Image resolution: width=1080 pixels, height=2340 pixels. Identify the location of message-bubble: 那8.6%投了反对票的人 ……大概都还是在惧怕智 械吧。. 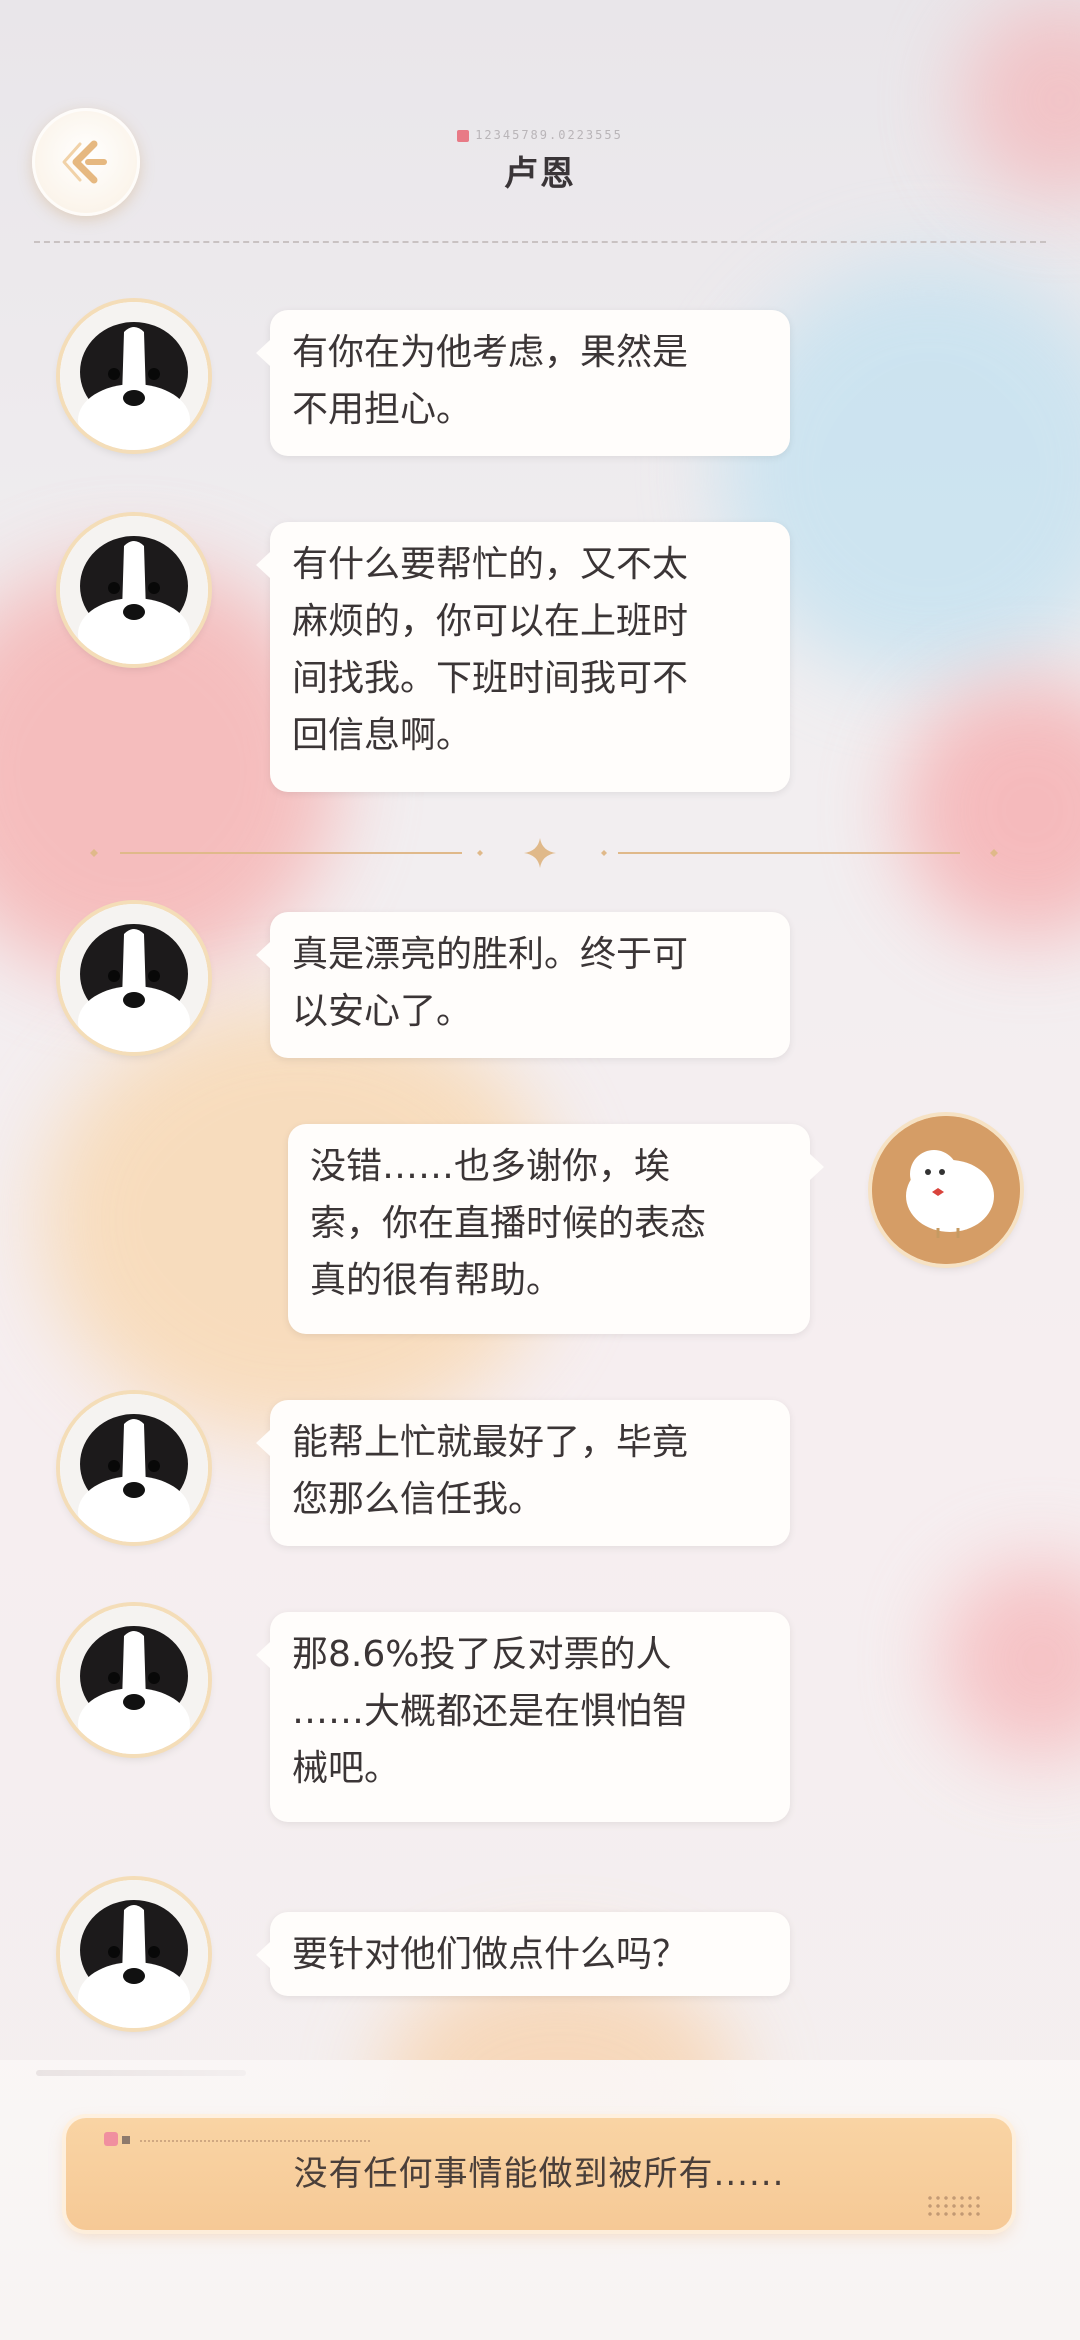
(523, 1717).